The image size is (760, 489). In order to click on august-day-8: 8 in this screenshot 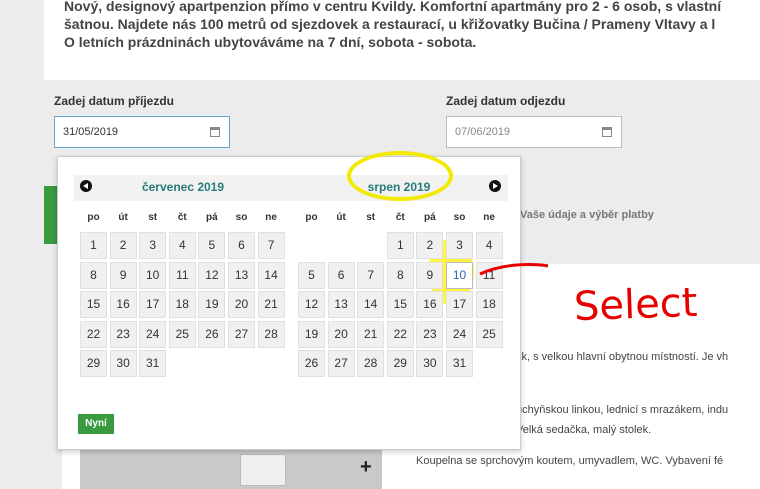, I will do `click(400, 275)`.